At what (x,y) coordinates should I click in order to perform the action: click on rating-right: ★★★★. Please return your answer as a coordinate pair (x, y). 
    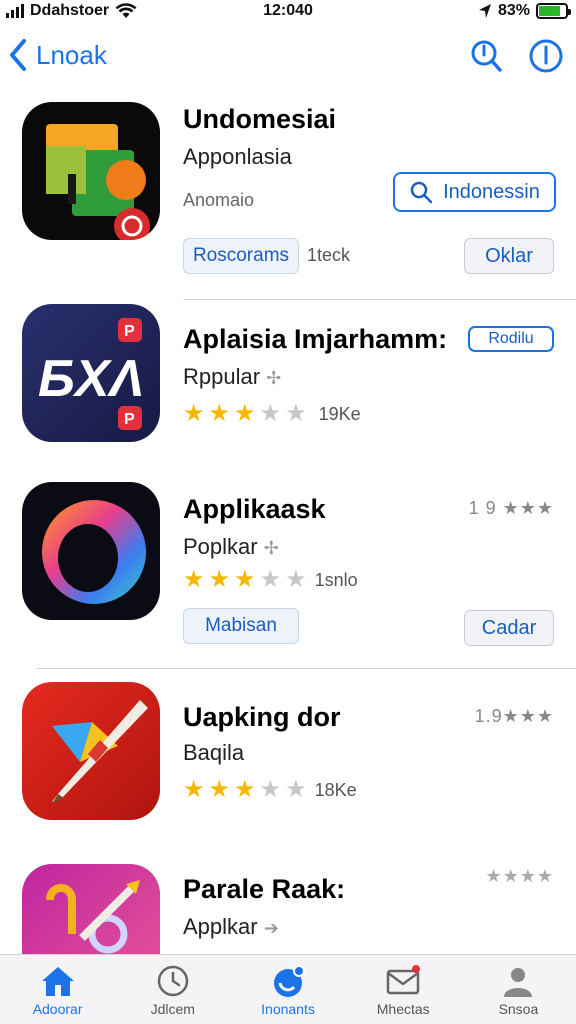
    Looking at the image, I should click on (519, 876).